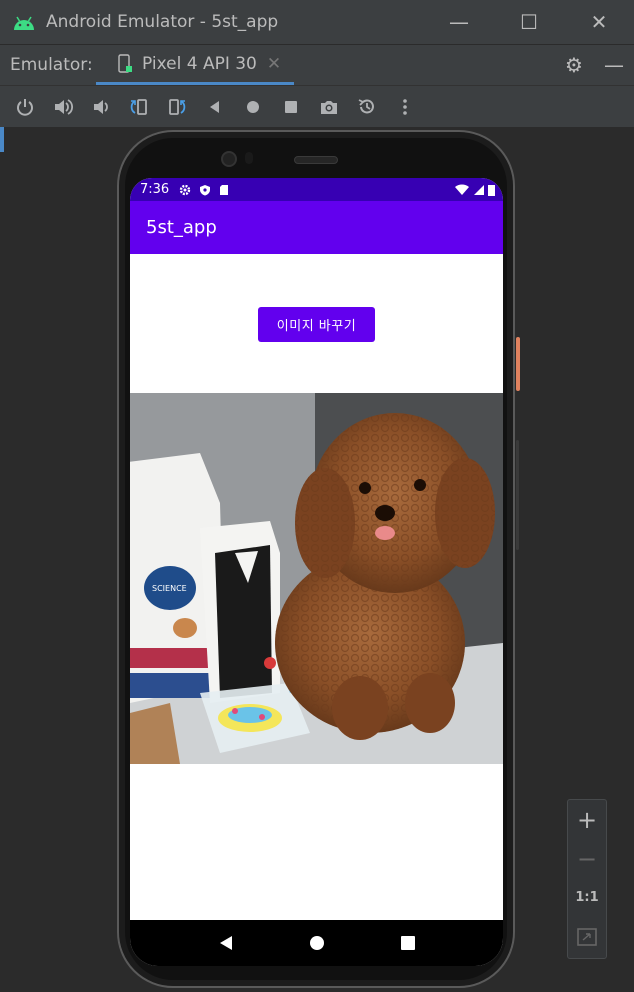 The width and height of the screenshot is (634, 992). I want to click on settings-status-icon, so click(185, 189).